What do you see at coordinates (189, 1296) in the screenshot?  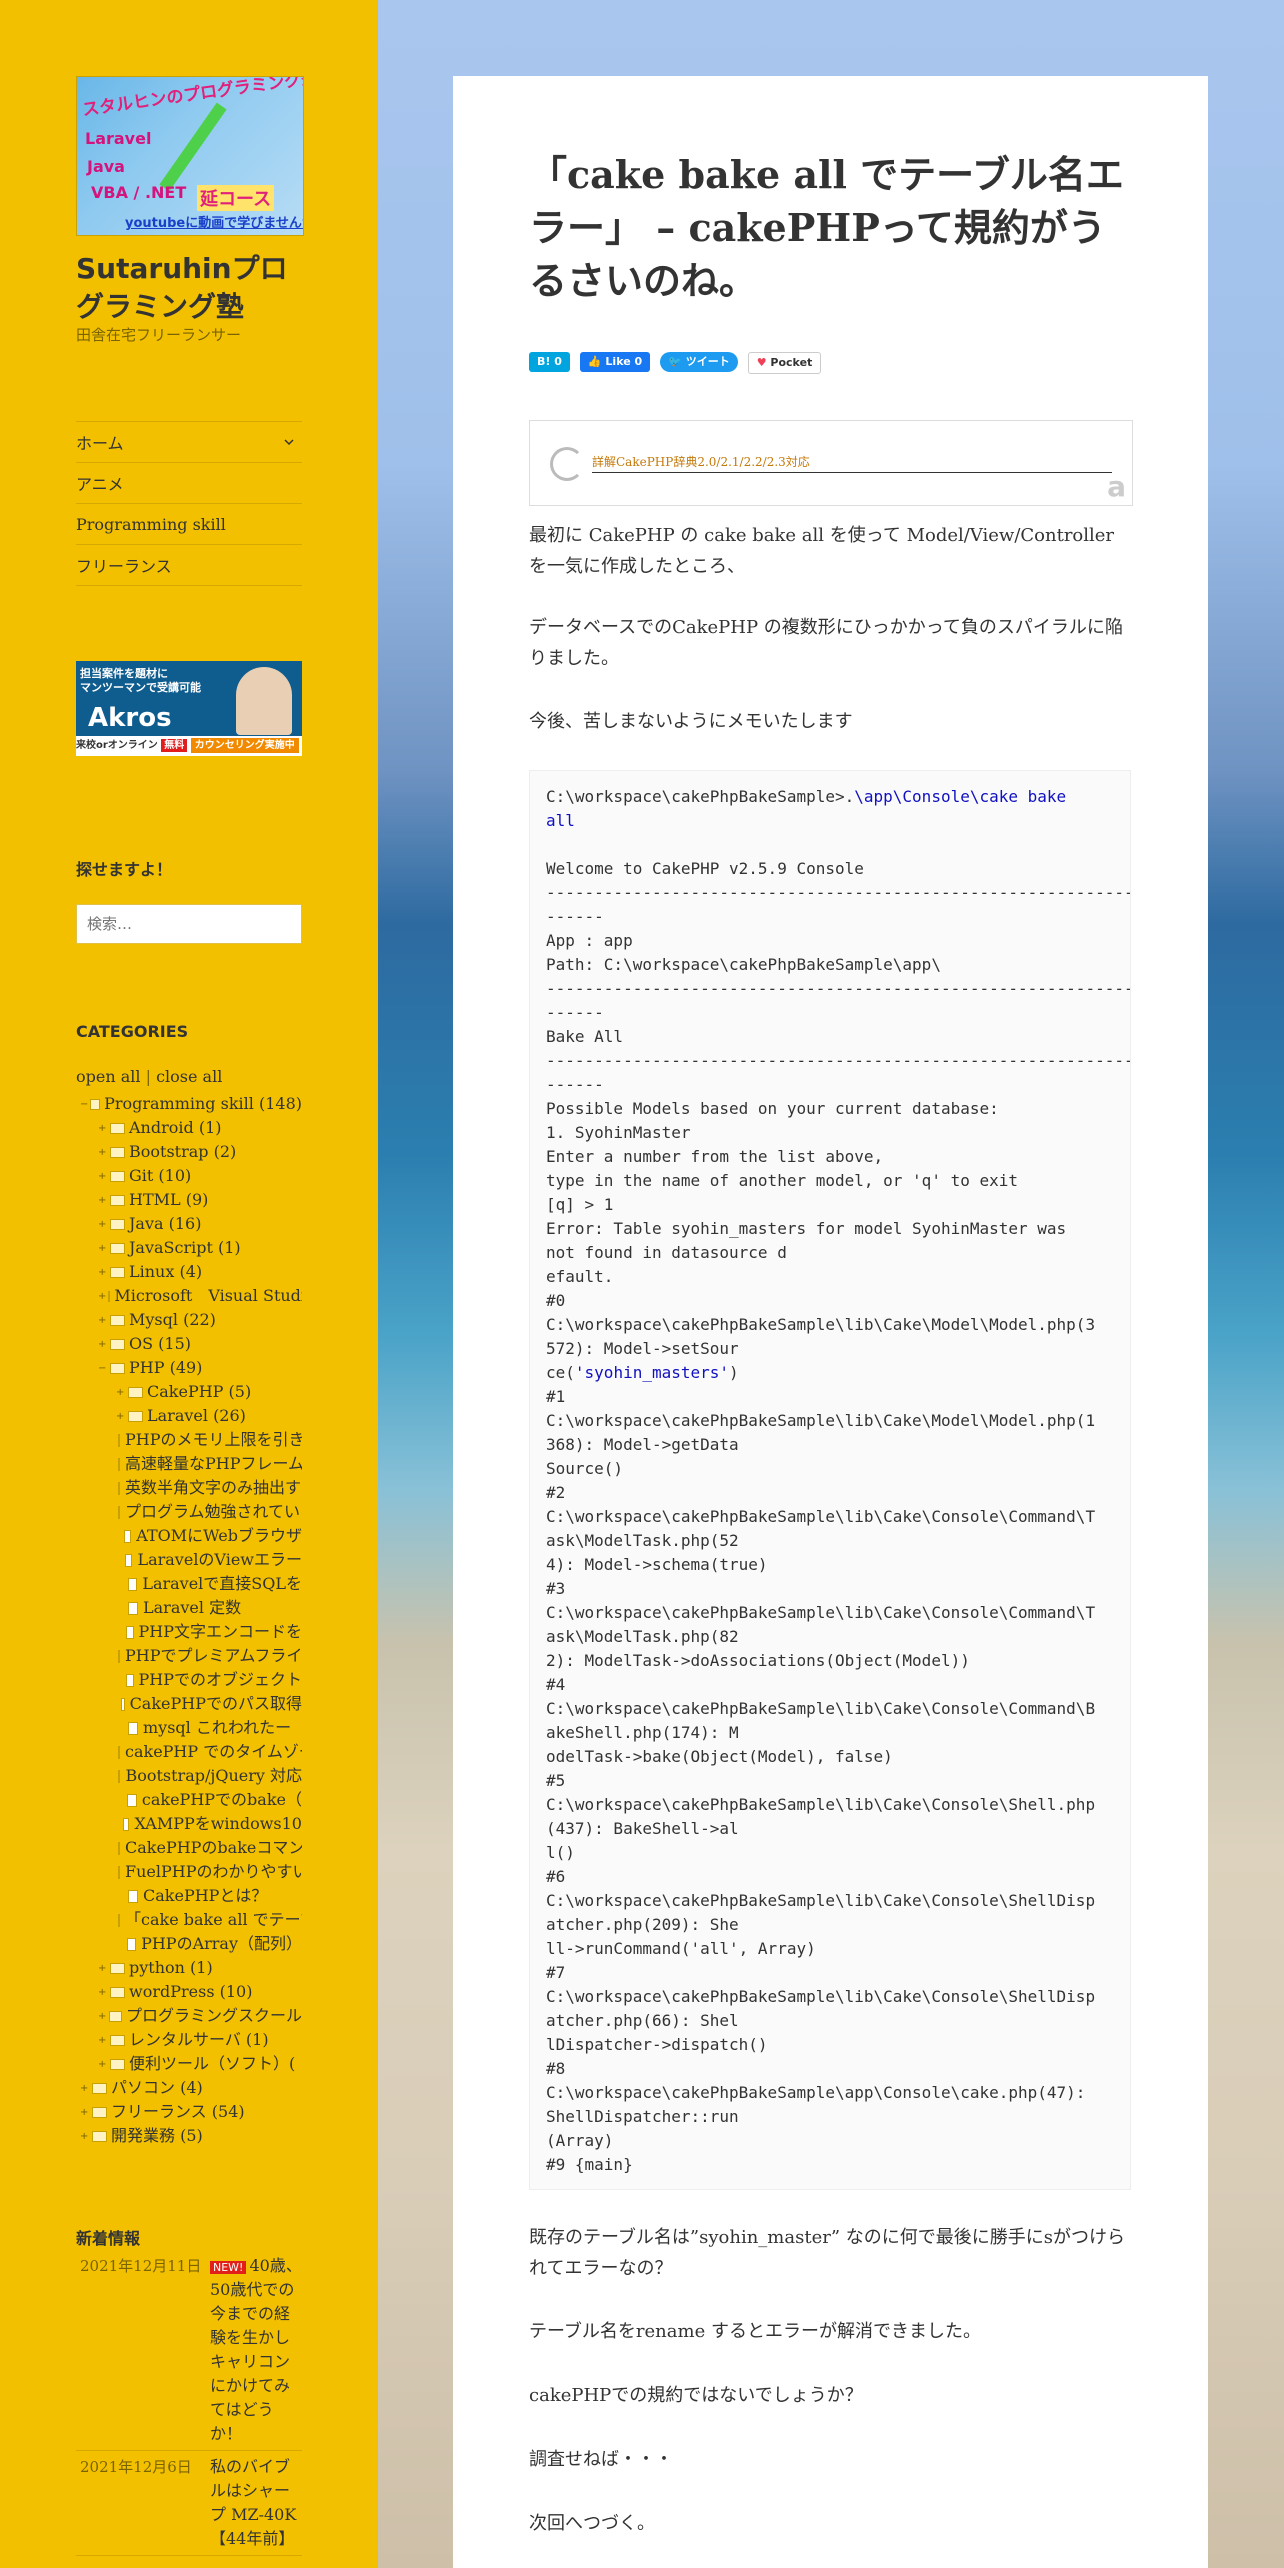 I see `category-item: + Microsoft Visual Studio` at bounding box center [189, 1296].